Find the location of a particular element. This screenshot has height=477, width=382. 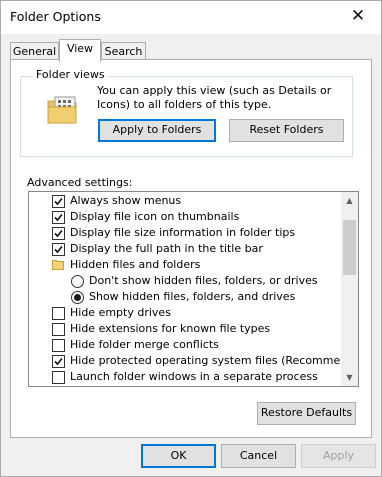

folder-views-label: Folder views is located at coordinates (70, 74).